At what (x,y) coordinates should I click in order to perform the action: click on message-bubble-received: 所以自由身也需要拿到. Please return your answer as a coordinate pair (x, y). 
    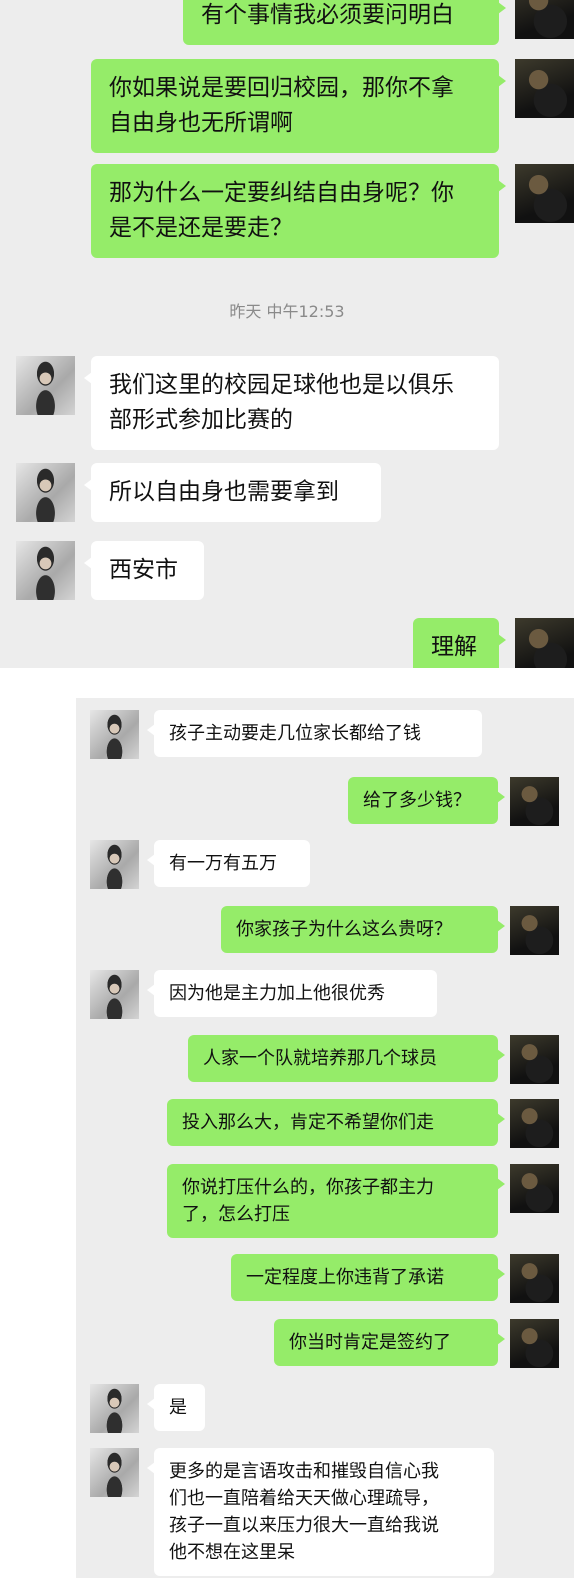
    Looking at the image, I should click on (232, 492).